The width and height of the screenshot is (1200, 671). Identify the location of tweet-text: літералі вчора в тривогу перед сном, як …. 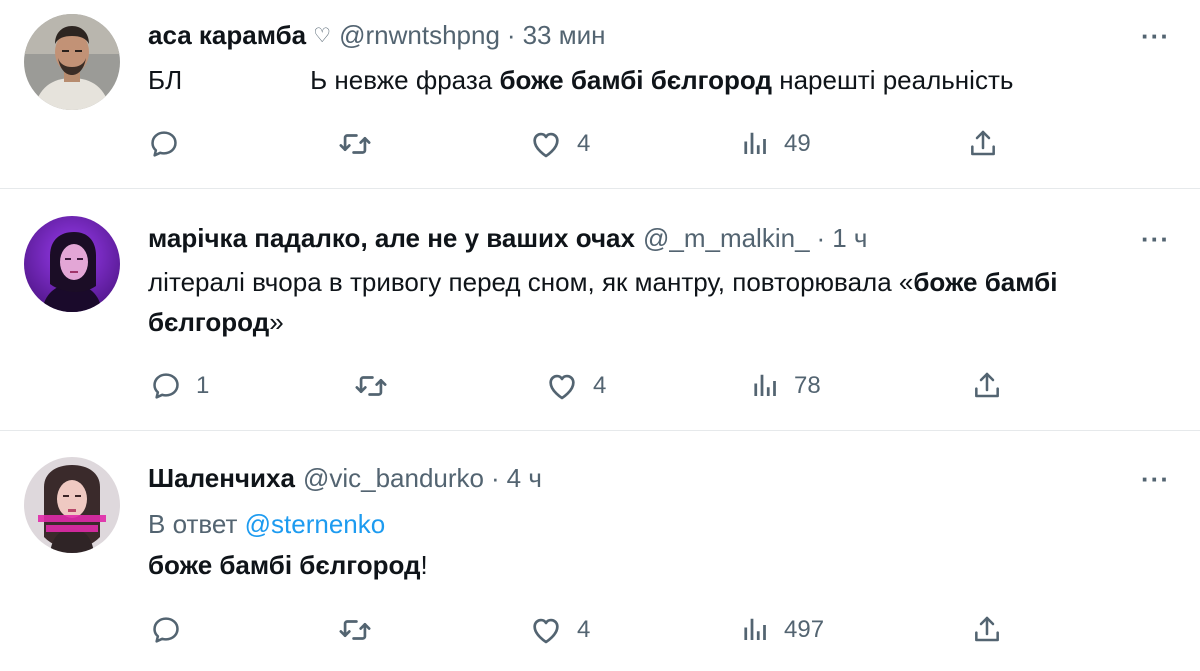
(634, 302).